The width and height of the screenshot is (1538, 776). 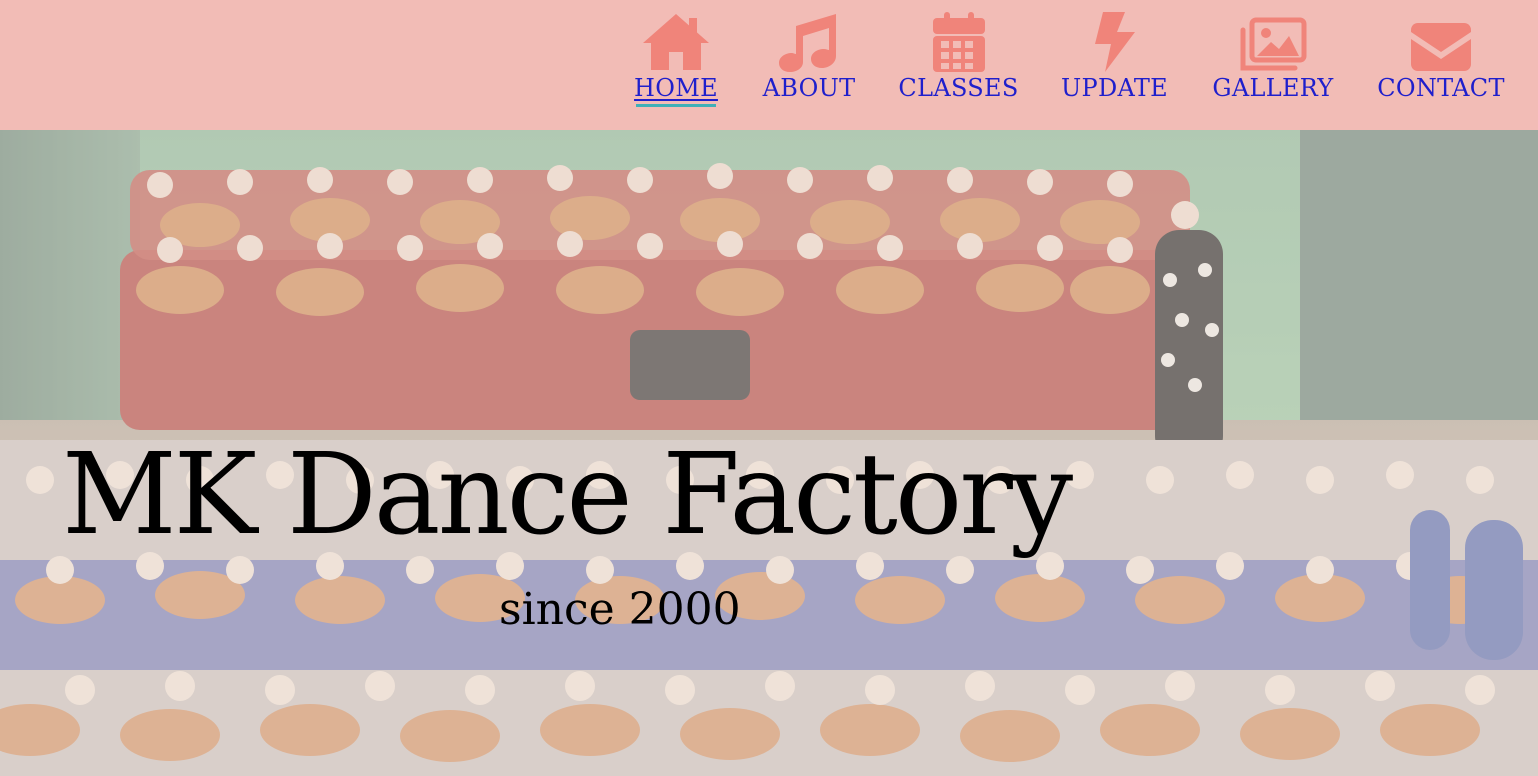 I want to click on nav-item-gallery: GALLERY, so click(x=1273, y=56).